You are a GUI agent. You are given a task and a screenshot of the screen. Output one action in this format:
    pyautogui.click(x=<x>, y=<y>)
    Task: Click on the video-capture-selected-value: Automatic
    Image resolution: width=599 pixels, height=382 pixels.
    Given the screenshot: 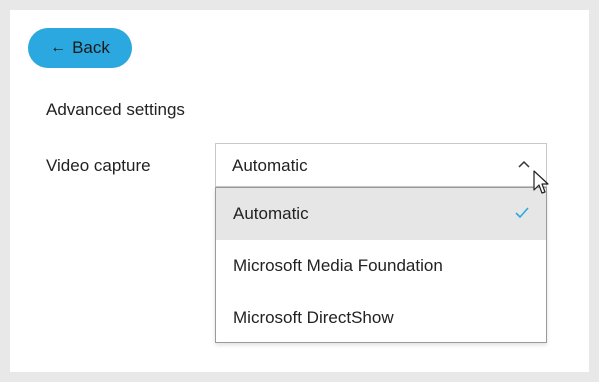 What is the action you would take?
    pyautogui.click(x=270, y=165)
    